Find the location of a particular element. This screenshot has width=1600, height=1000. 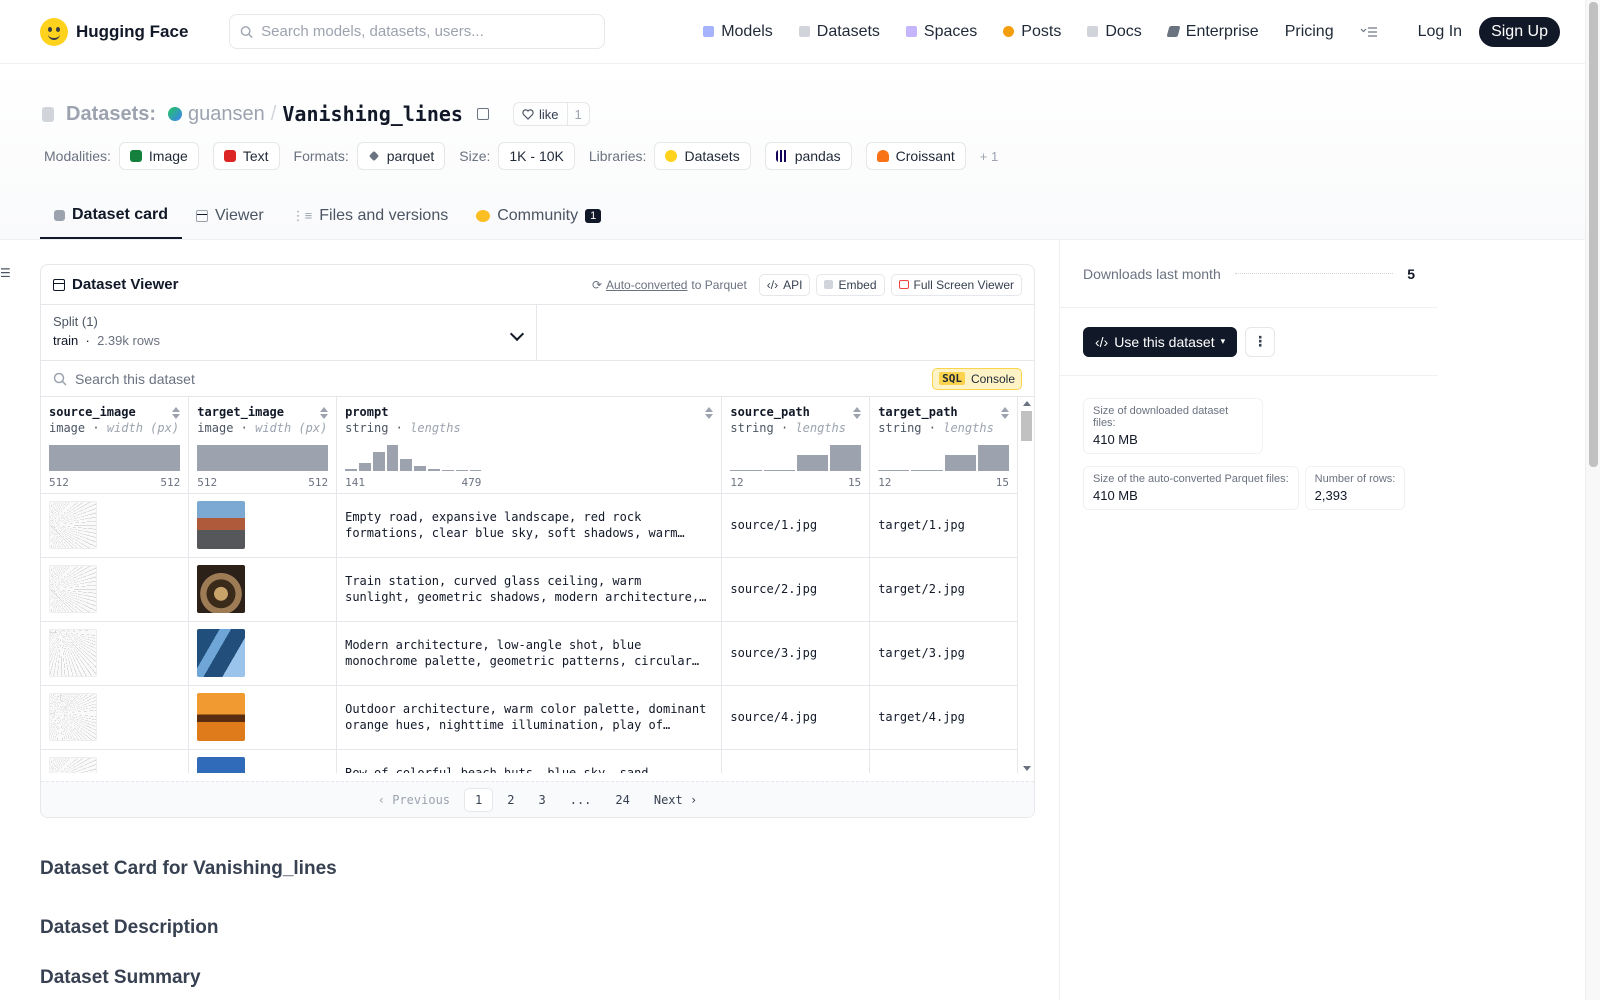

login-button: Log In is located at coordinates (1440, 32).